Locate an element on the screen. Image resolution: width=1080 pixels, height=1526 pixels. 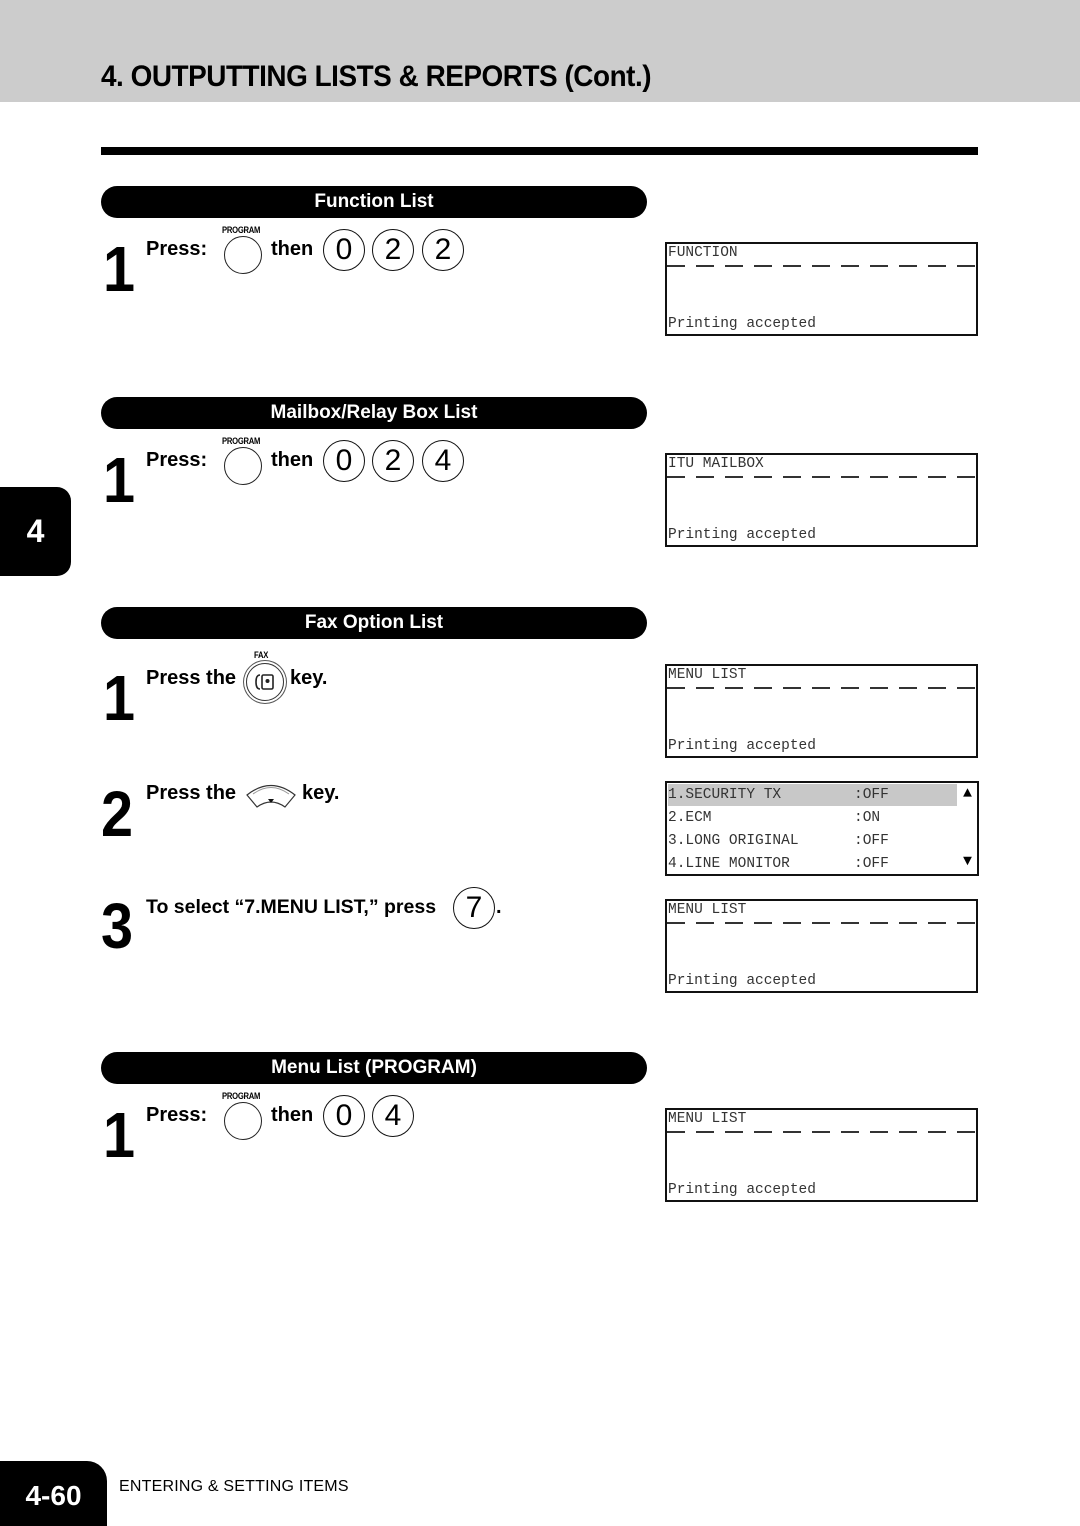
fax-document-icon is located at coordinates (264, 682).